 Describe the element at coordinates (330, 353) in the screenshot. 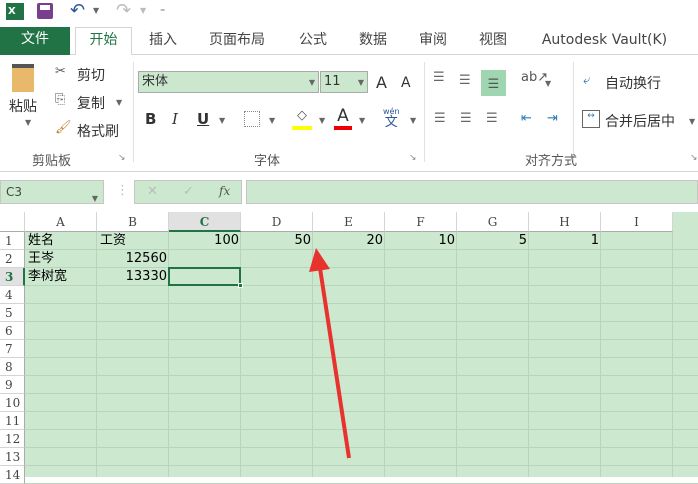

I see `red-arrow-annotation` at that location.